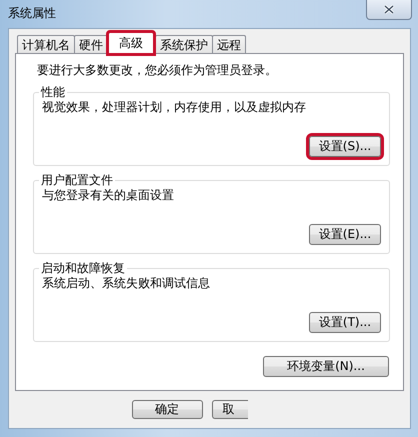 The height and width of the screenshot is (437, 418). What do you see at coordinates (32, 13) in the screenshot?
I see `window-title: 系统属性` at bounding box center [32, 13].